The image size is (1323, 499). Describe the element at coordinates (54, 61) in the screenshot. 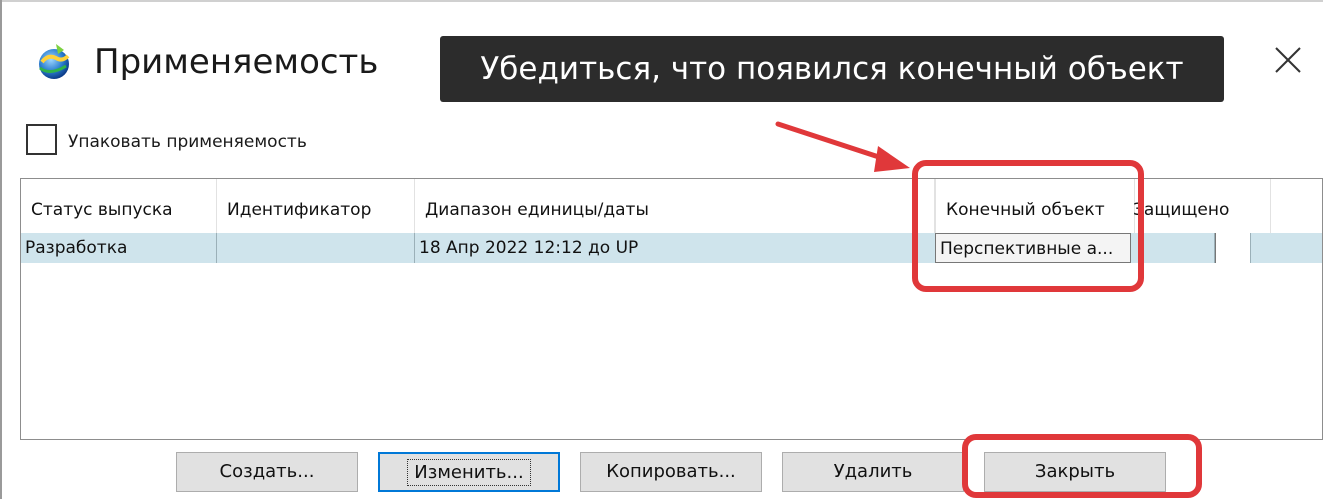

I see `app-globe-icon` at that location.